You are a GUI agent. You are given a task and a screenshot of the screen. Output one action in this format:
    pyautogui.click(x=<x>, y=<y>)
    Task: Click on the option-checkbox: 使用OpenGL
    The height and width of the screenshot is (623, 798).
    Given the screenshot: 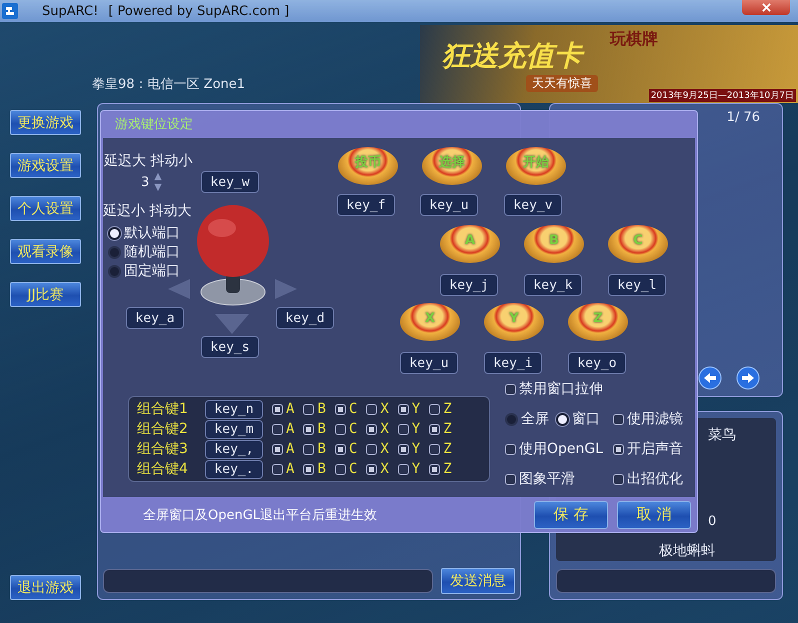 What is the action you would take?
    pyautogui.click(x=554, y=449)
    